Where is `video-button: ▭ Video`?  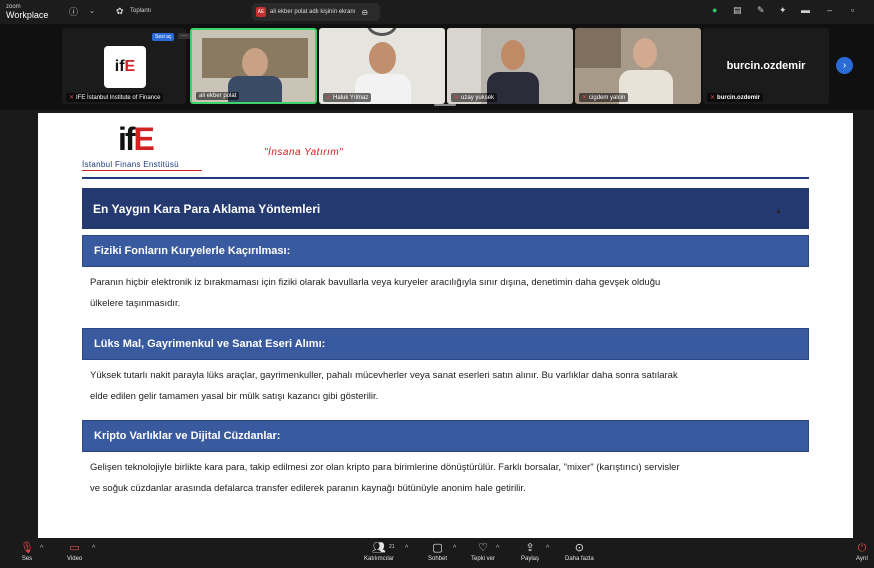 video-button: ▭ Video is located at coordinates (74, 551).